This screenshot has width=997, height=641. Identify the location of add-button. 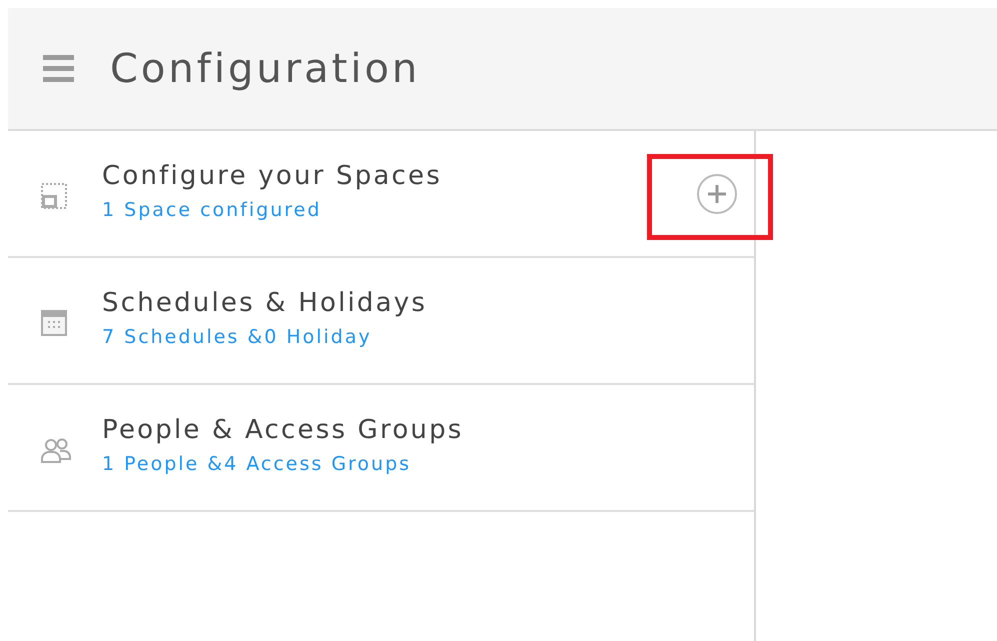
(717, 193).